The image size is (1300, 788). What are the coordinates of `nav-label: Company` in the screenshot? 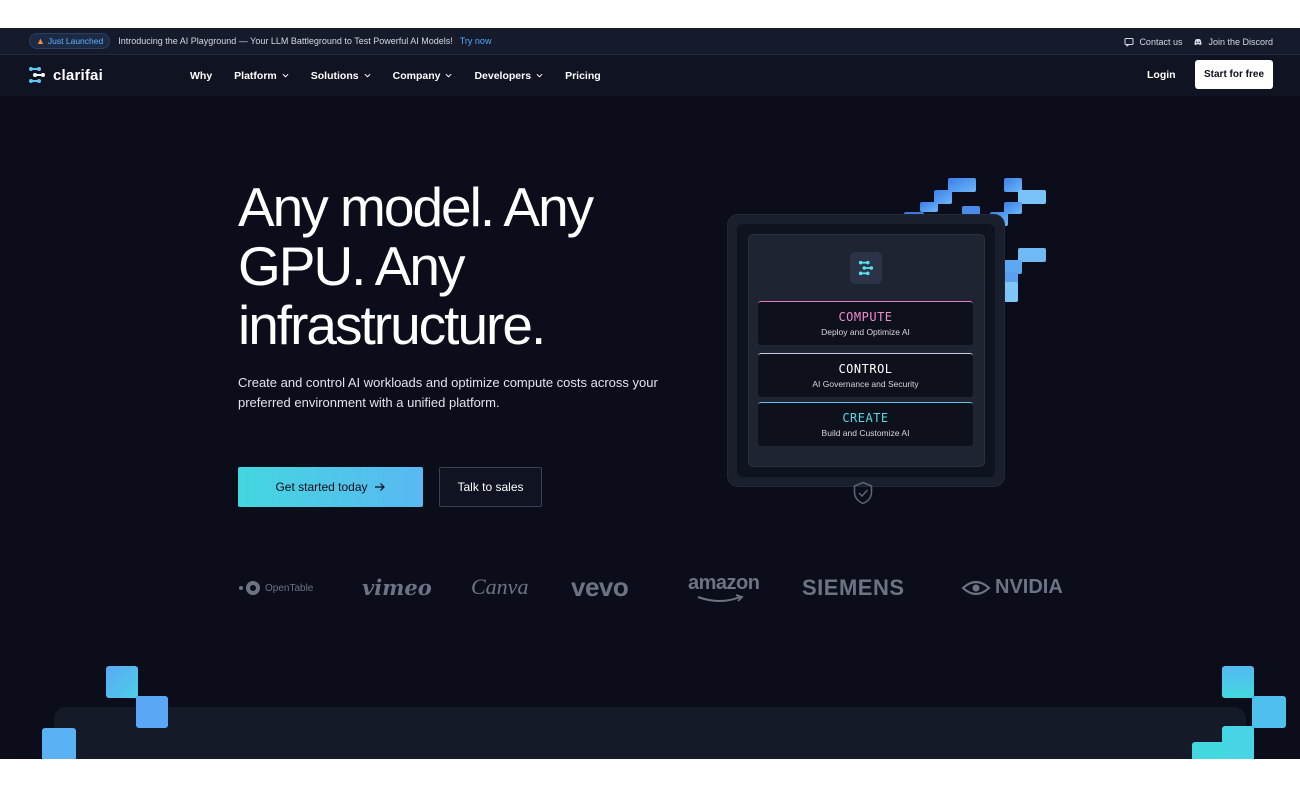 It's located at (416, 75).